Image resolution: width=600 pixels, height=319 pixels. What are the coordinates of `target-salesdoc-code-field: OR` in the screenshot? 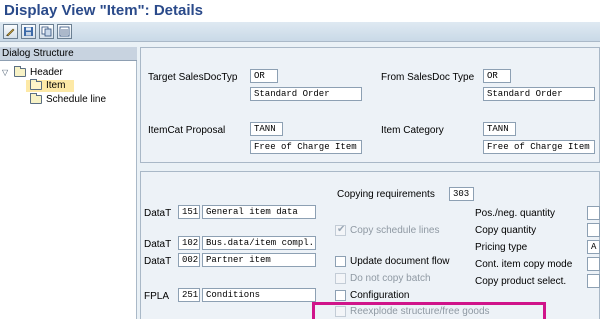 It's located at (264, 76).